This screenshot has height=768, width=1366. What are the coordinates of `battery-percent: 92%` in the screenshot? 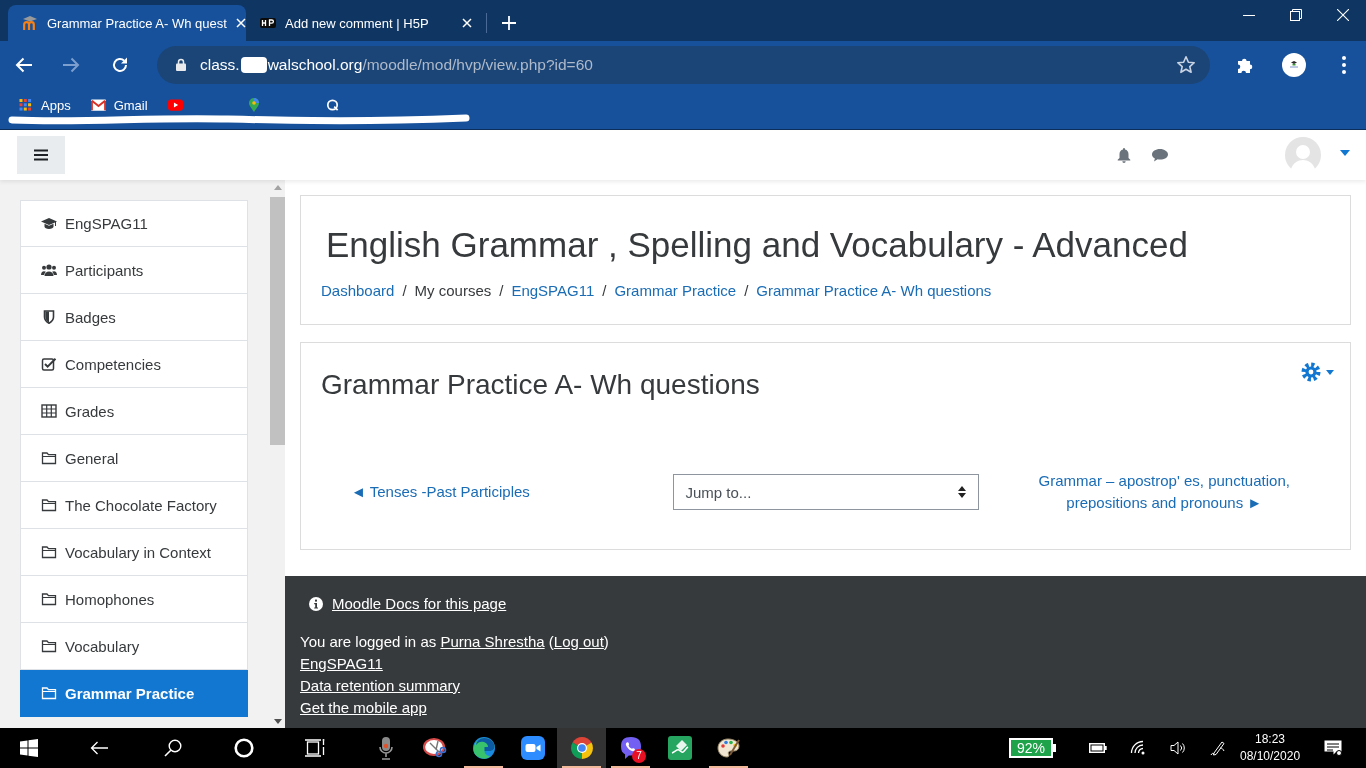 It's located at (1032, 748).